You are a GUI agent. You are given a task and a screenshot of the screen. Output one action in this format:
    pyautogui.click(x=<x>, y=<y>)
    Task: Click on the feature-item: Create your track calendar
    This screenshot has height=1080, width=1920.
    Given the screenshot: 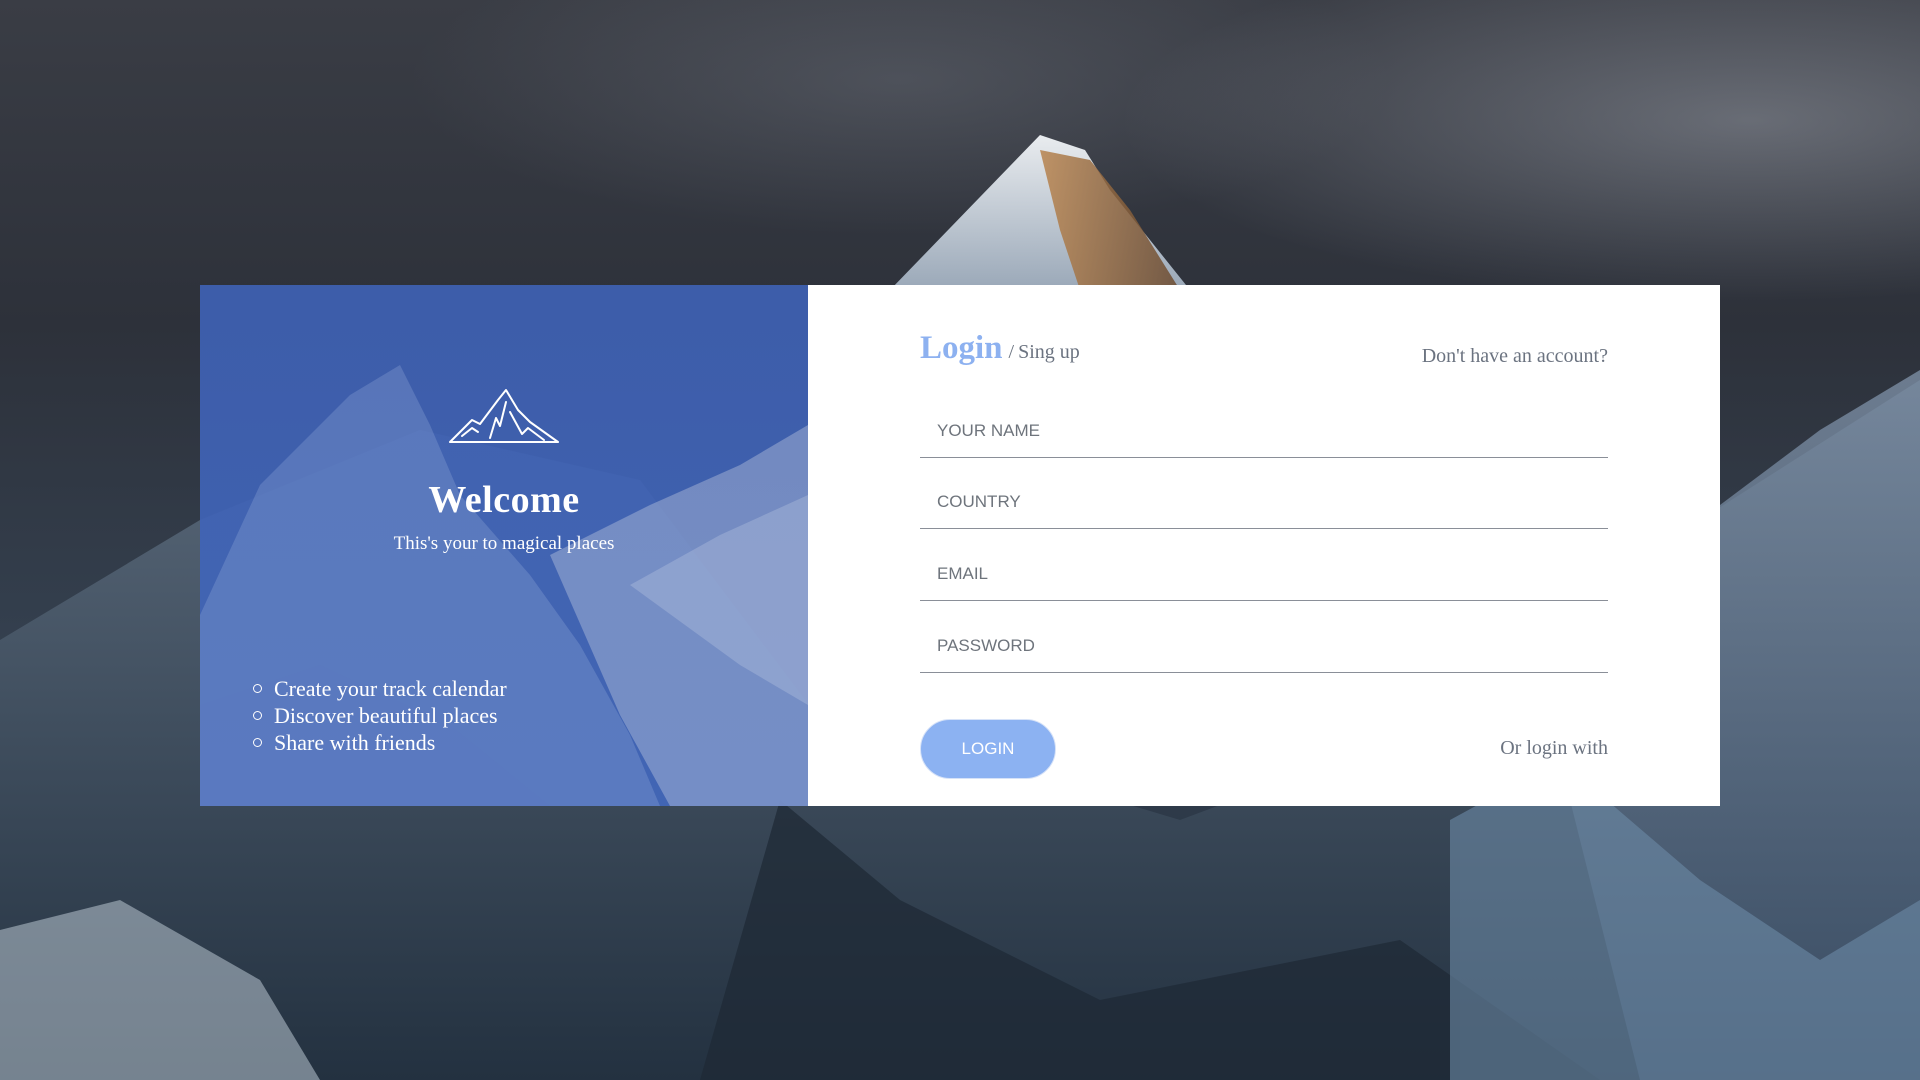 What is the action you would take?
    pyautogui.click(x=378, y=688)
    